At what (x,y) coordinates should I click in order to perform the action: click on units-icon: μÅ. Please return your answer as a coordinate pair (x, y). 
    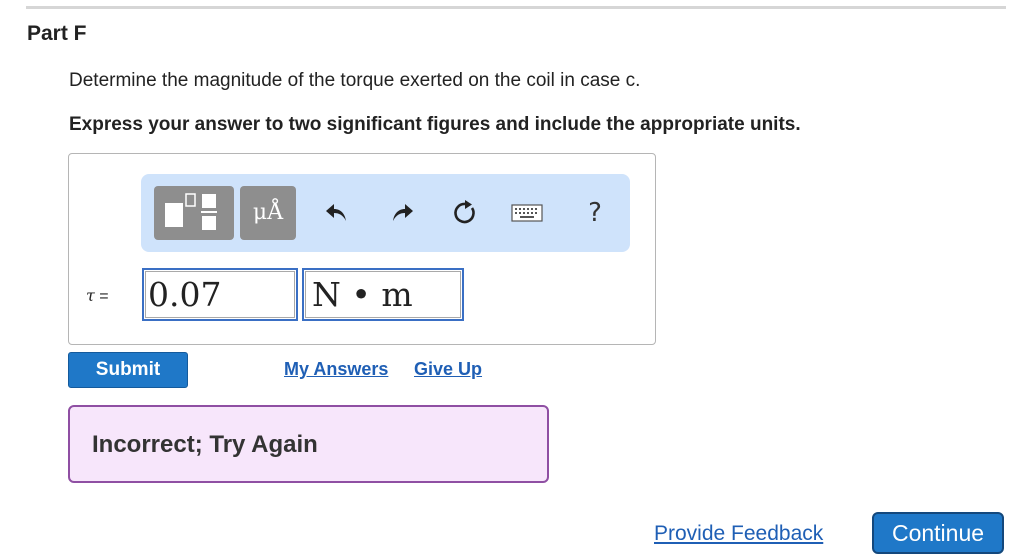
    Looking at the image, I should click on (268, 212).